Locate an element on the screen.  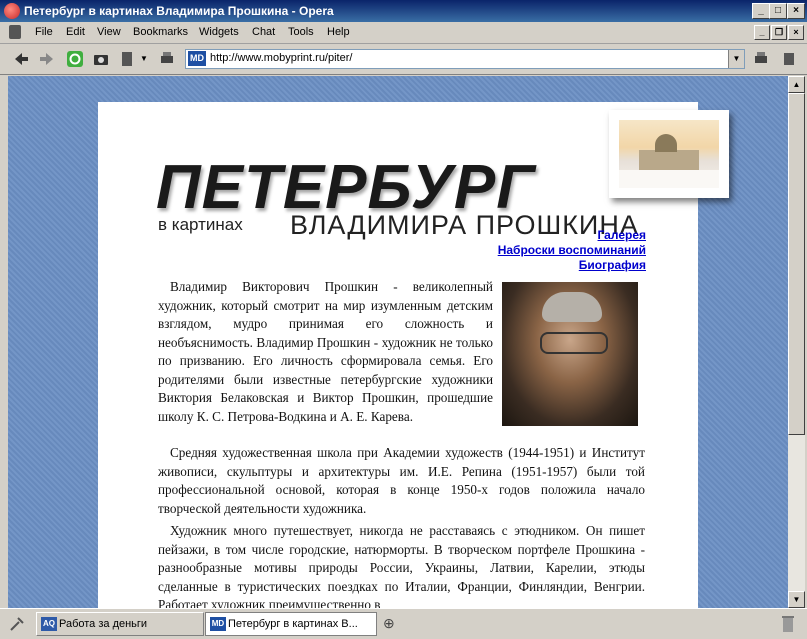
forward-arrow-icon is located at coordinates (47, 59).